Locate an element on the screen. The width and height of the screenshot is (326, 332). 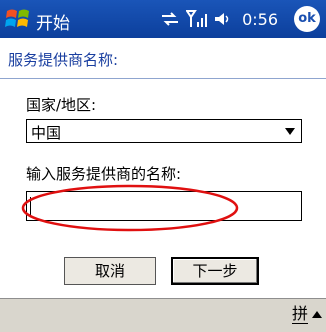
bottom-bar: 拼 is located at coordinates (163, 315).